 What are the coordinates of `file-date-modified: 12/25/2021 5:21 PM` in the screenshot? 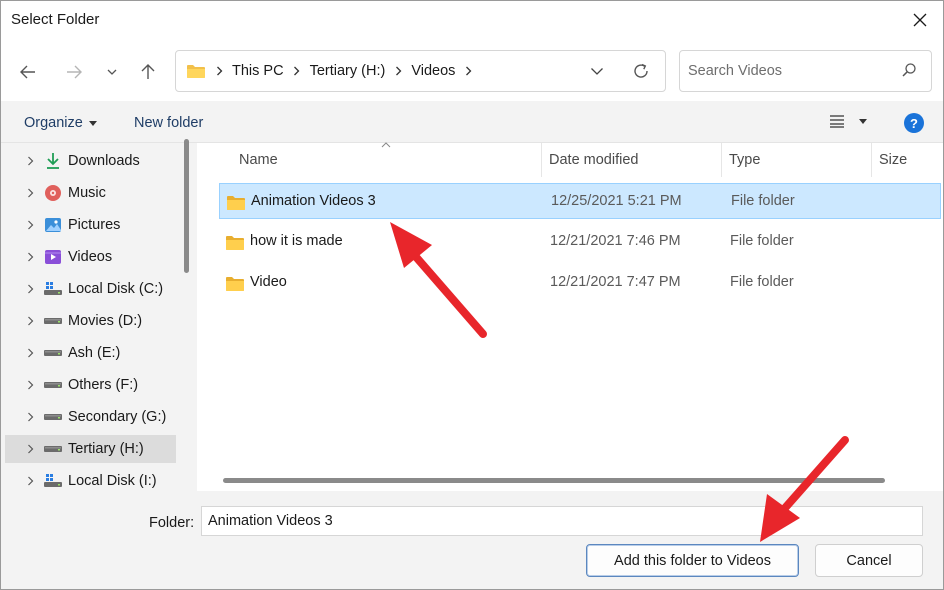 It's located at (616, 201).